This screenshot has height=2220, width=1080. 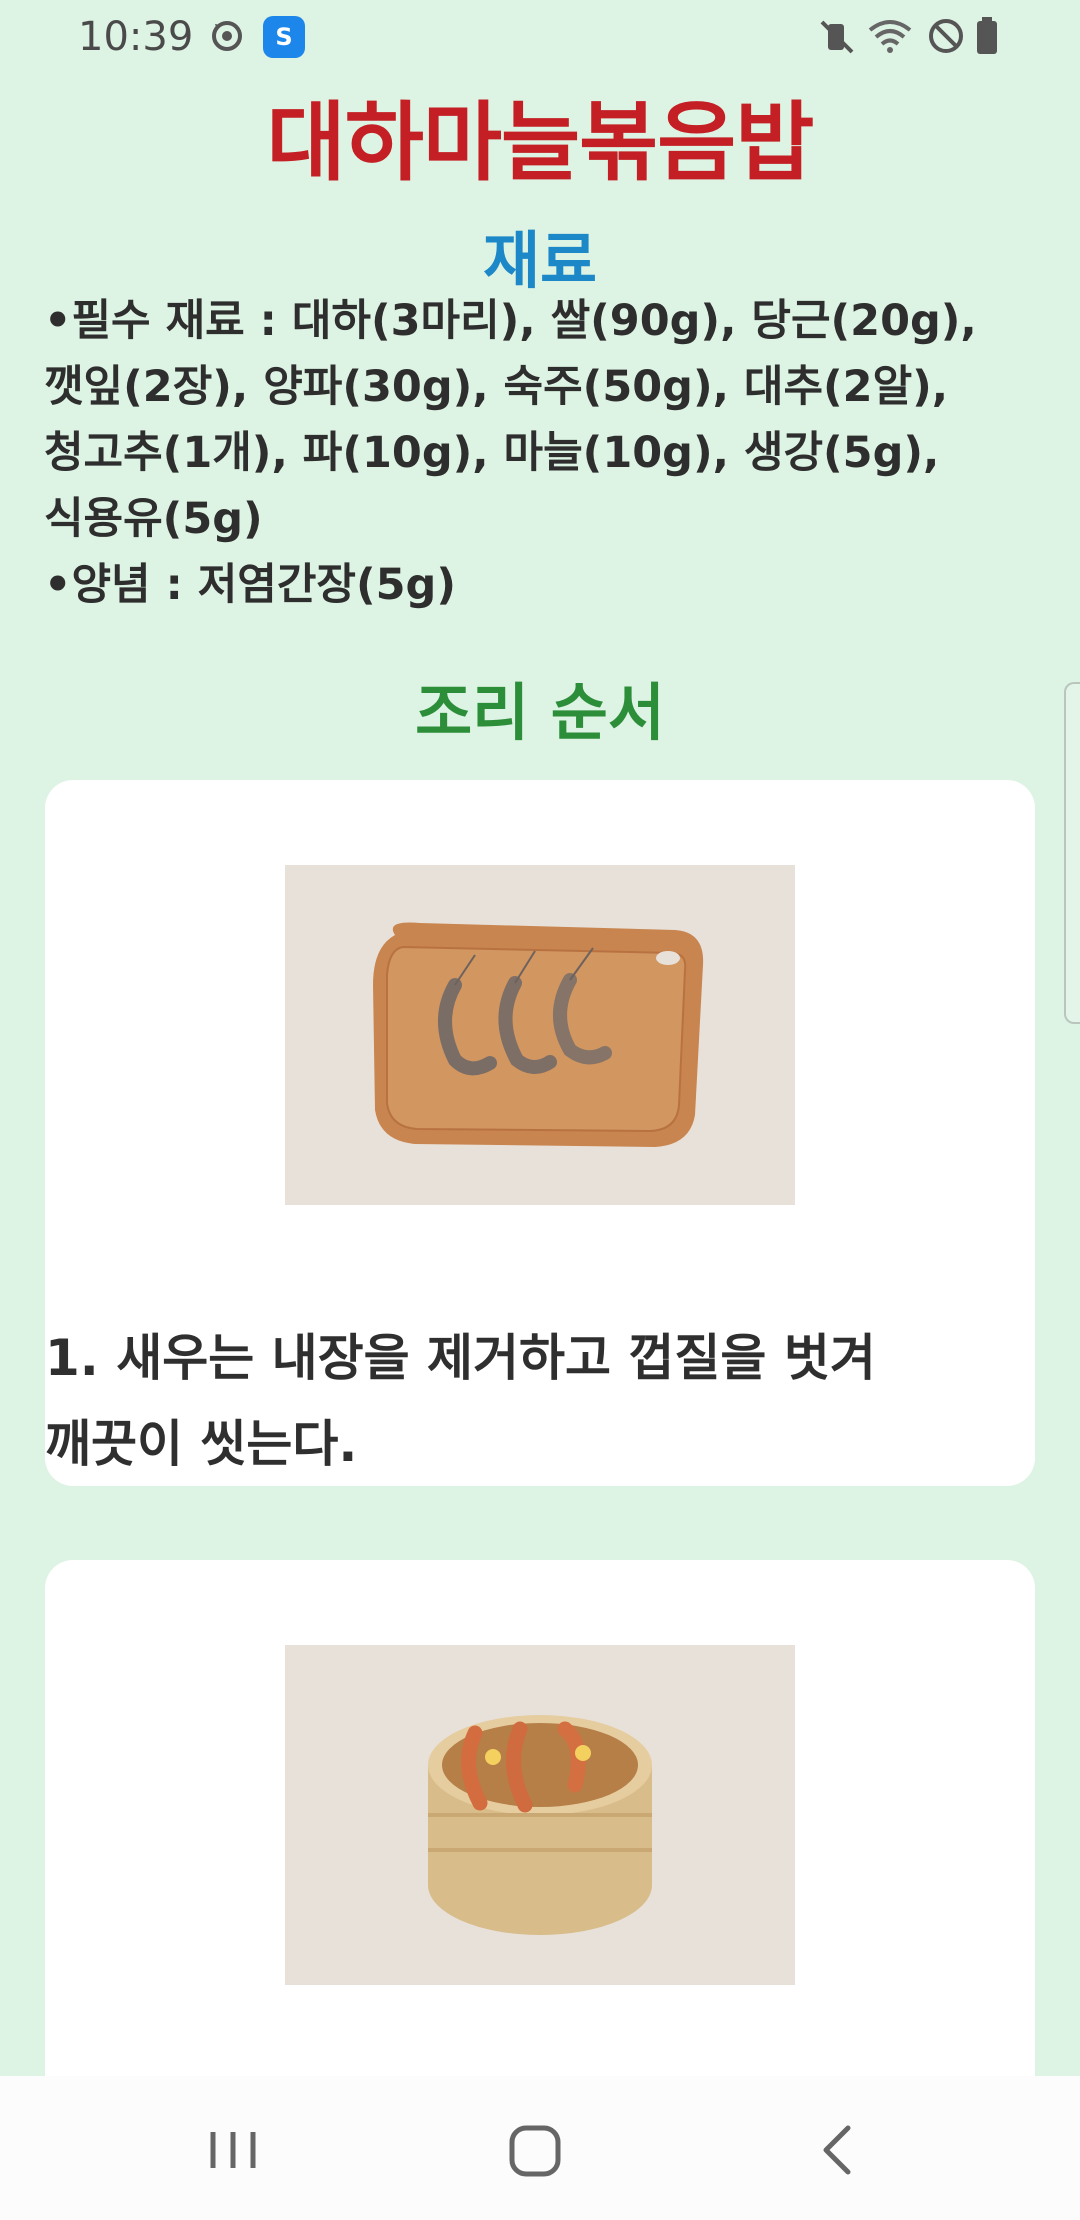 I want to click on ingredients-line: 식용유(5g), so click(x=153, y=519).